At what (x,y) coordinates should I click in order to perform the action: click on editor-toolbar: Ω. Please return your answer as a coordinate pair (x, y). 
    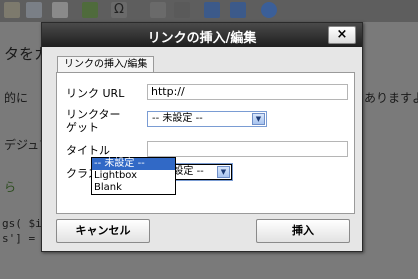
    Looking at the image, I should click on (209, 11).